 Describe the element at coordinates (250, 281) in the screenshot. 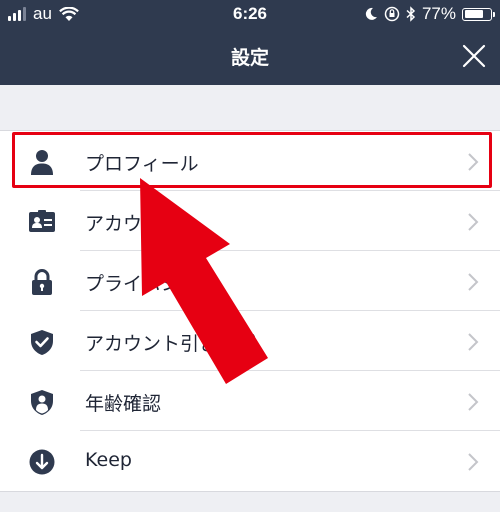

I see `settings-item-privacy: プライバシ…理` at that location.